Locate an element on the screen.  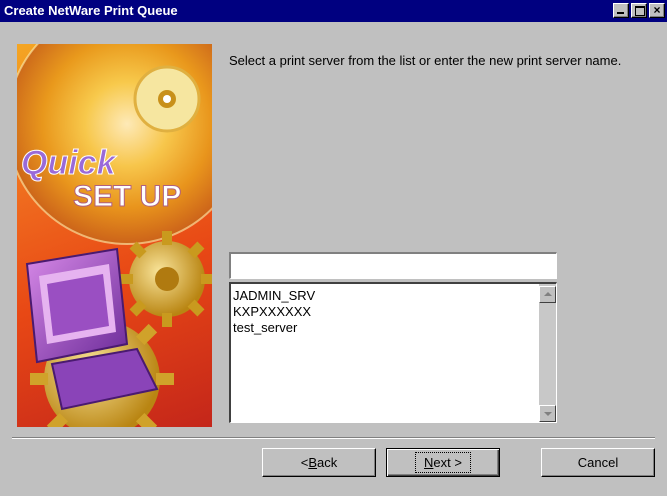
maximize-button is located at coordinates (639, 10).